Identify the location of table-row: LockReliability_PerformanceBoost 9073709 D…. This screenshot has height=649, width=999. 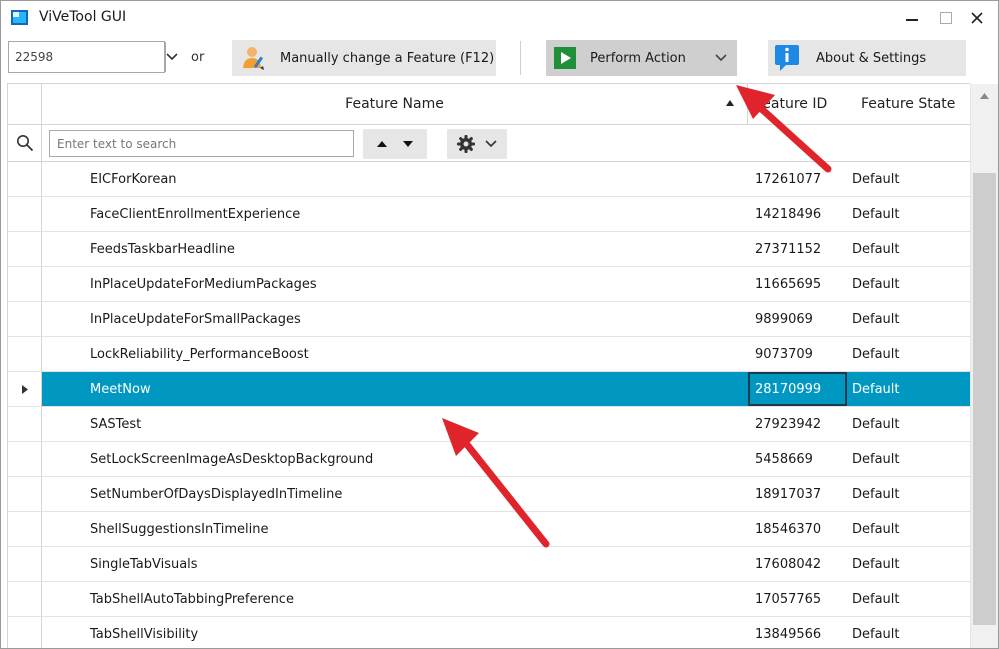
(489, 354).